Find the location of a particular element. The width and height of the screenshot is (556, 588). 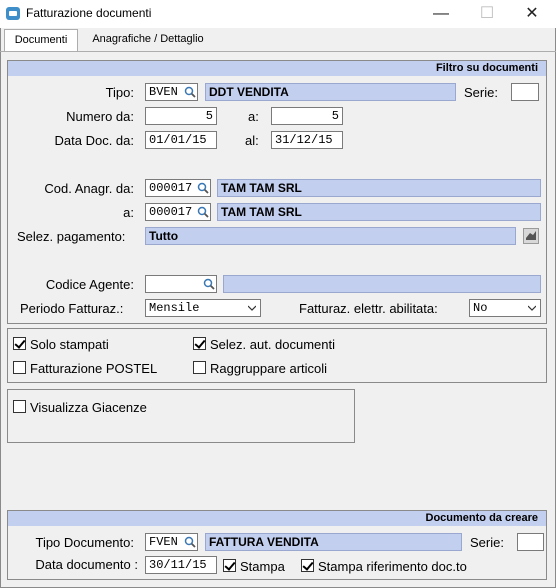

elettr-select: No is located at coordinates (505, 308).